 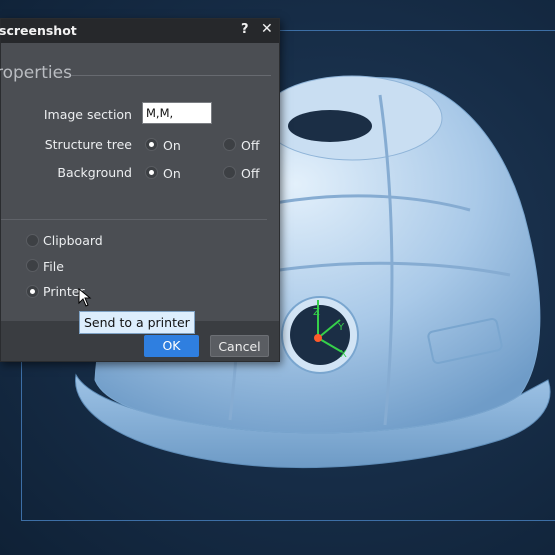 I want to click on background-off-label: Off, so click(x=250, y=173).